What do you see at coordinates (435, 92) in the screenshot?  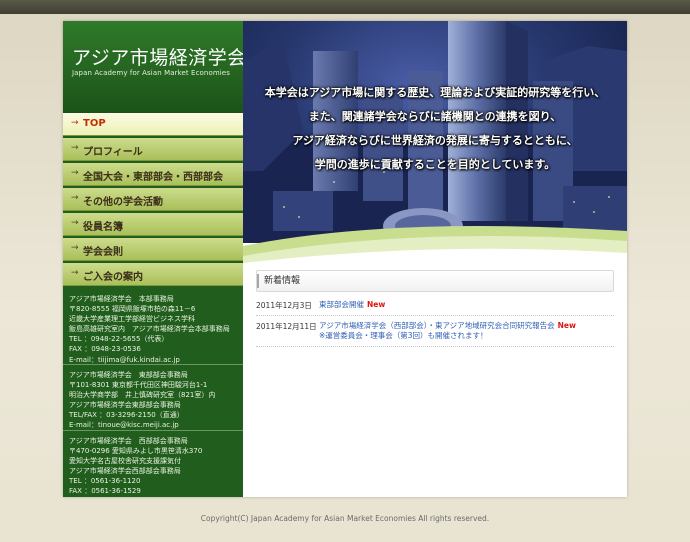 I see `hero-line: 本学会はアジア市場に関する歴史、理論および実証的研究等を行い、` at bounding box center [435, 92].